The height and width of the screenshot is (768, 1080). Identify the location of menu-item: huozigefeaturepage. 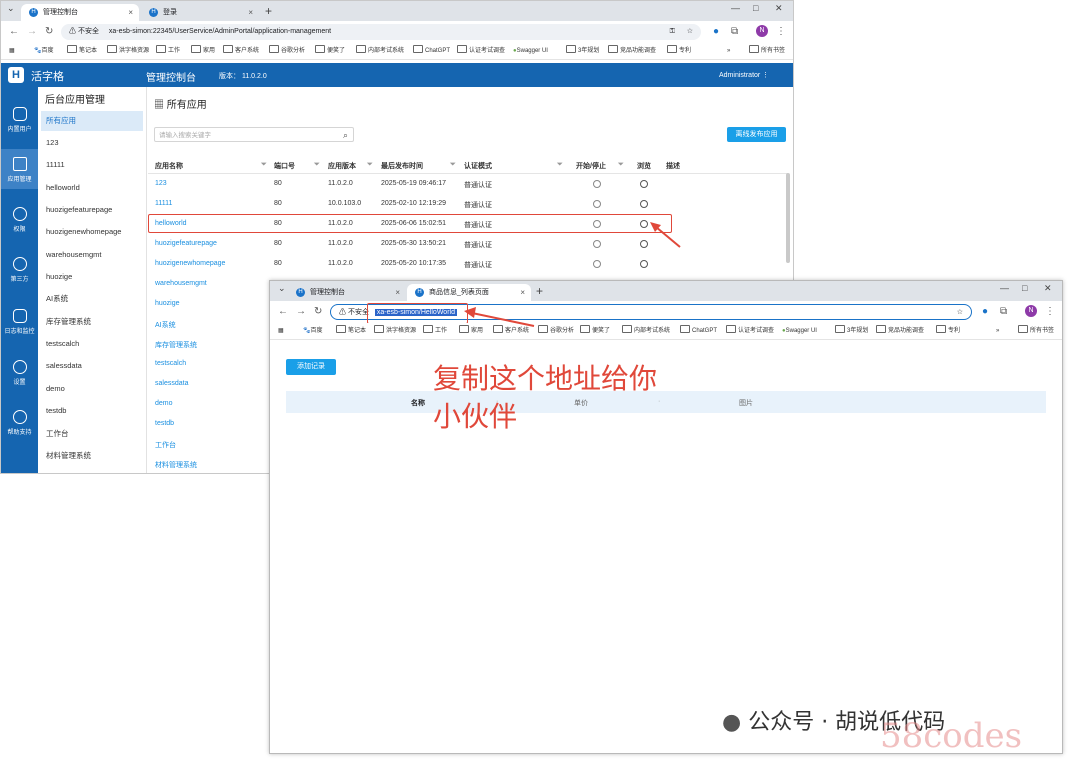
(92, 210).